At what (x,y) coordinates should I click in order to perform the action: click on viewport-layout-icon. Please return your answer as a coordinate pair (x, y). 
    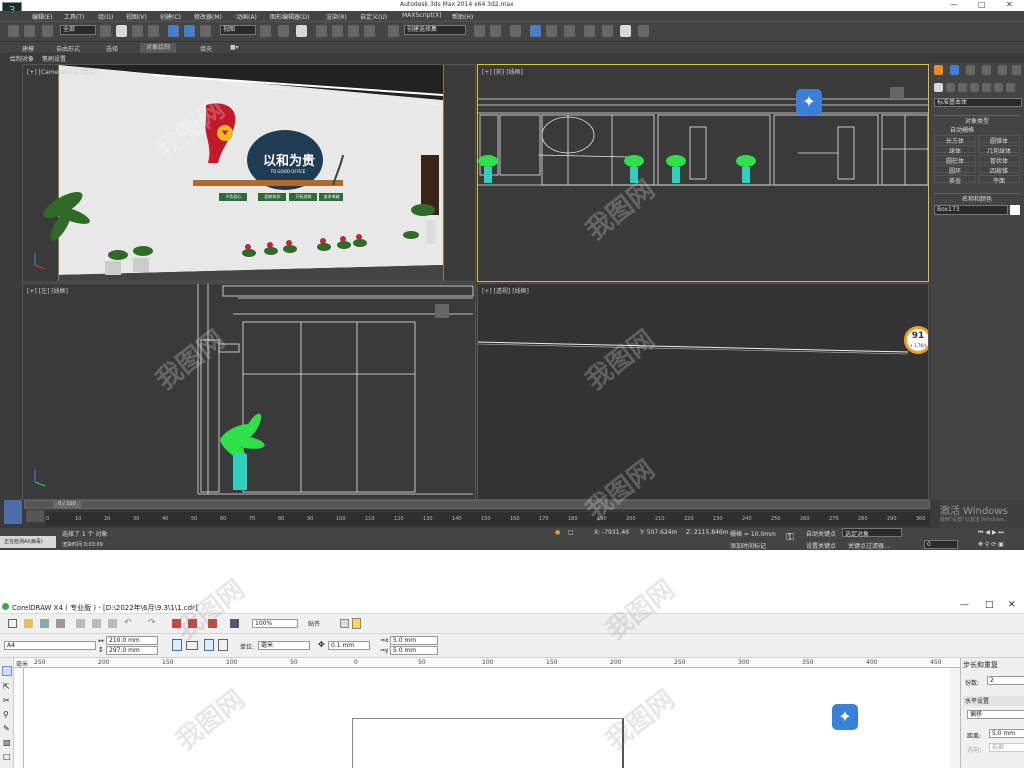
    Looking at the image, I should click on (13, 512).